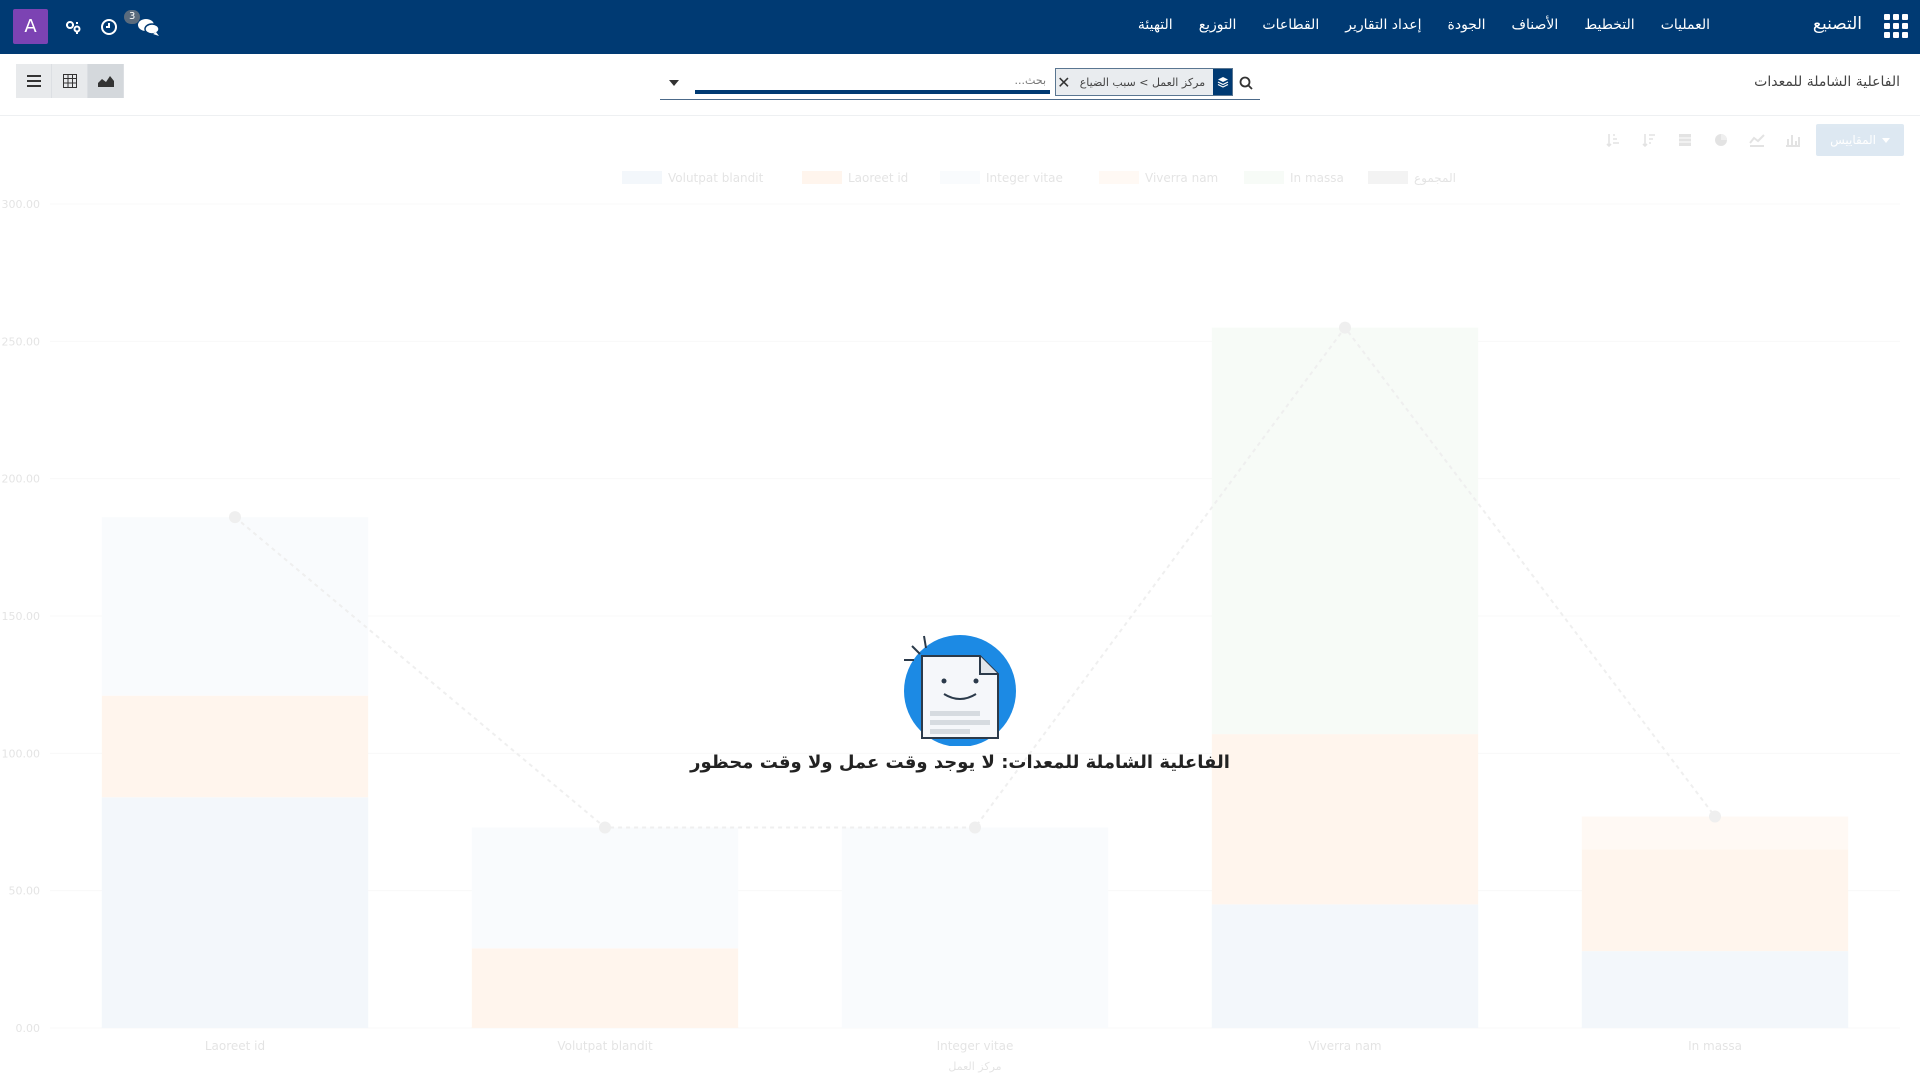  Describe the element at coordinates (21, 204) in the screenshot. I see `y-tick-label: 300.00` at that location.